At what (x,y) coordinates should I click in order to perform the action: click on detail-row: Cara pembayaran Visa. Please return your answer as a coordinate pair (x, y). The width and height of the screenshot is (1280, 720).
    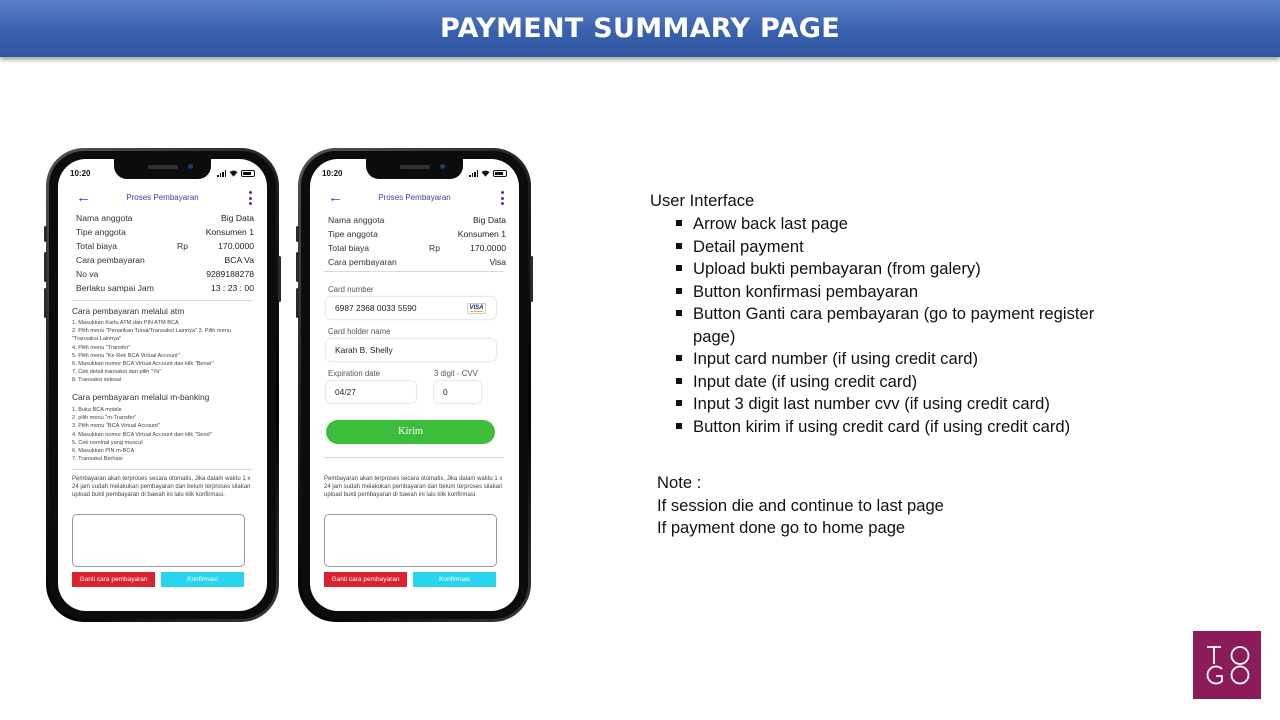
    Looking at the image, I should click on (417, 262).